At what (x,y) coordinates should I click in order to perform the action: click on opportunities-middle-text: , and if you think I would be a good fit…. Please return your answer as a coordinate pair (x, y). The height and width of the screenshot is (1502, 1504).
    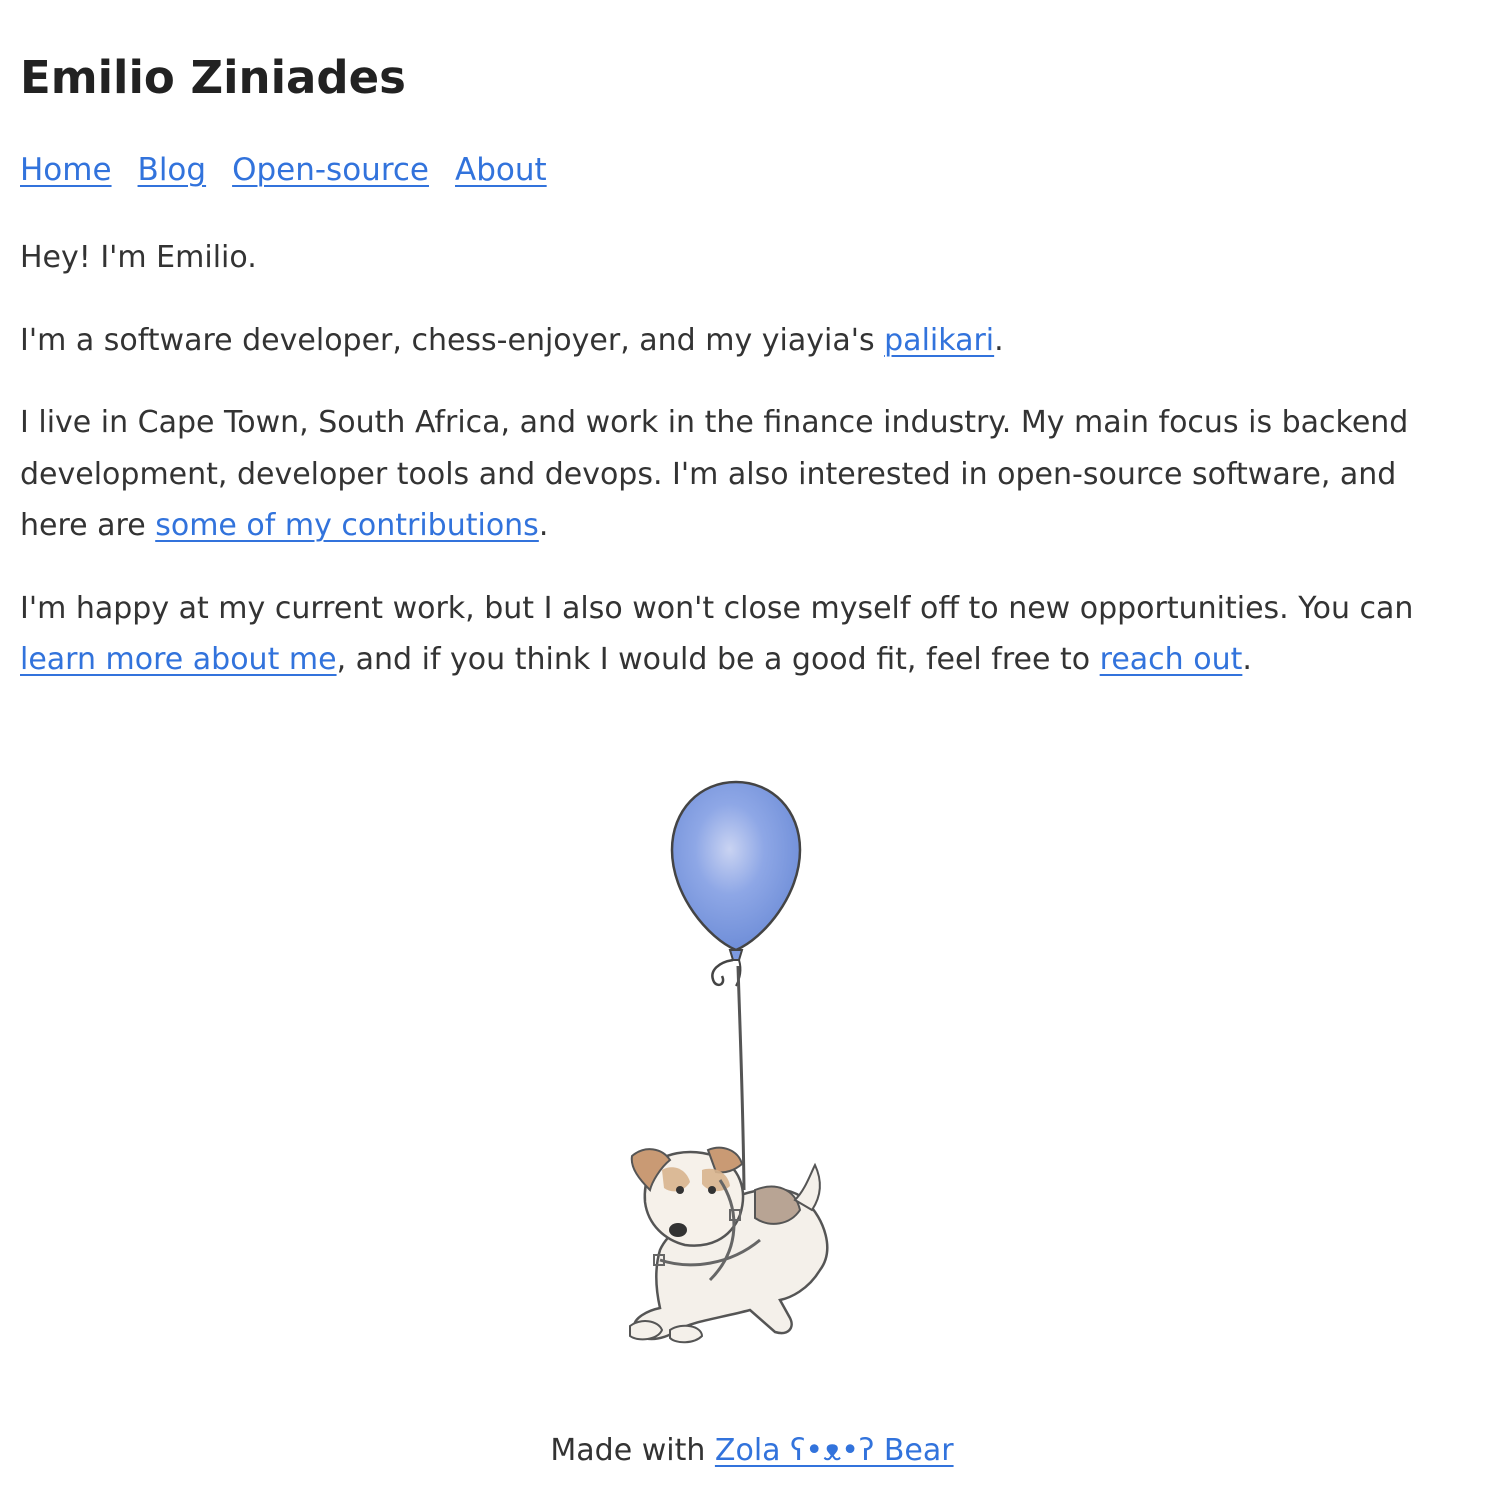
    Looking at the image, I should click on (718, 659).